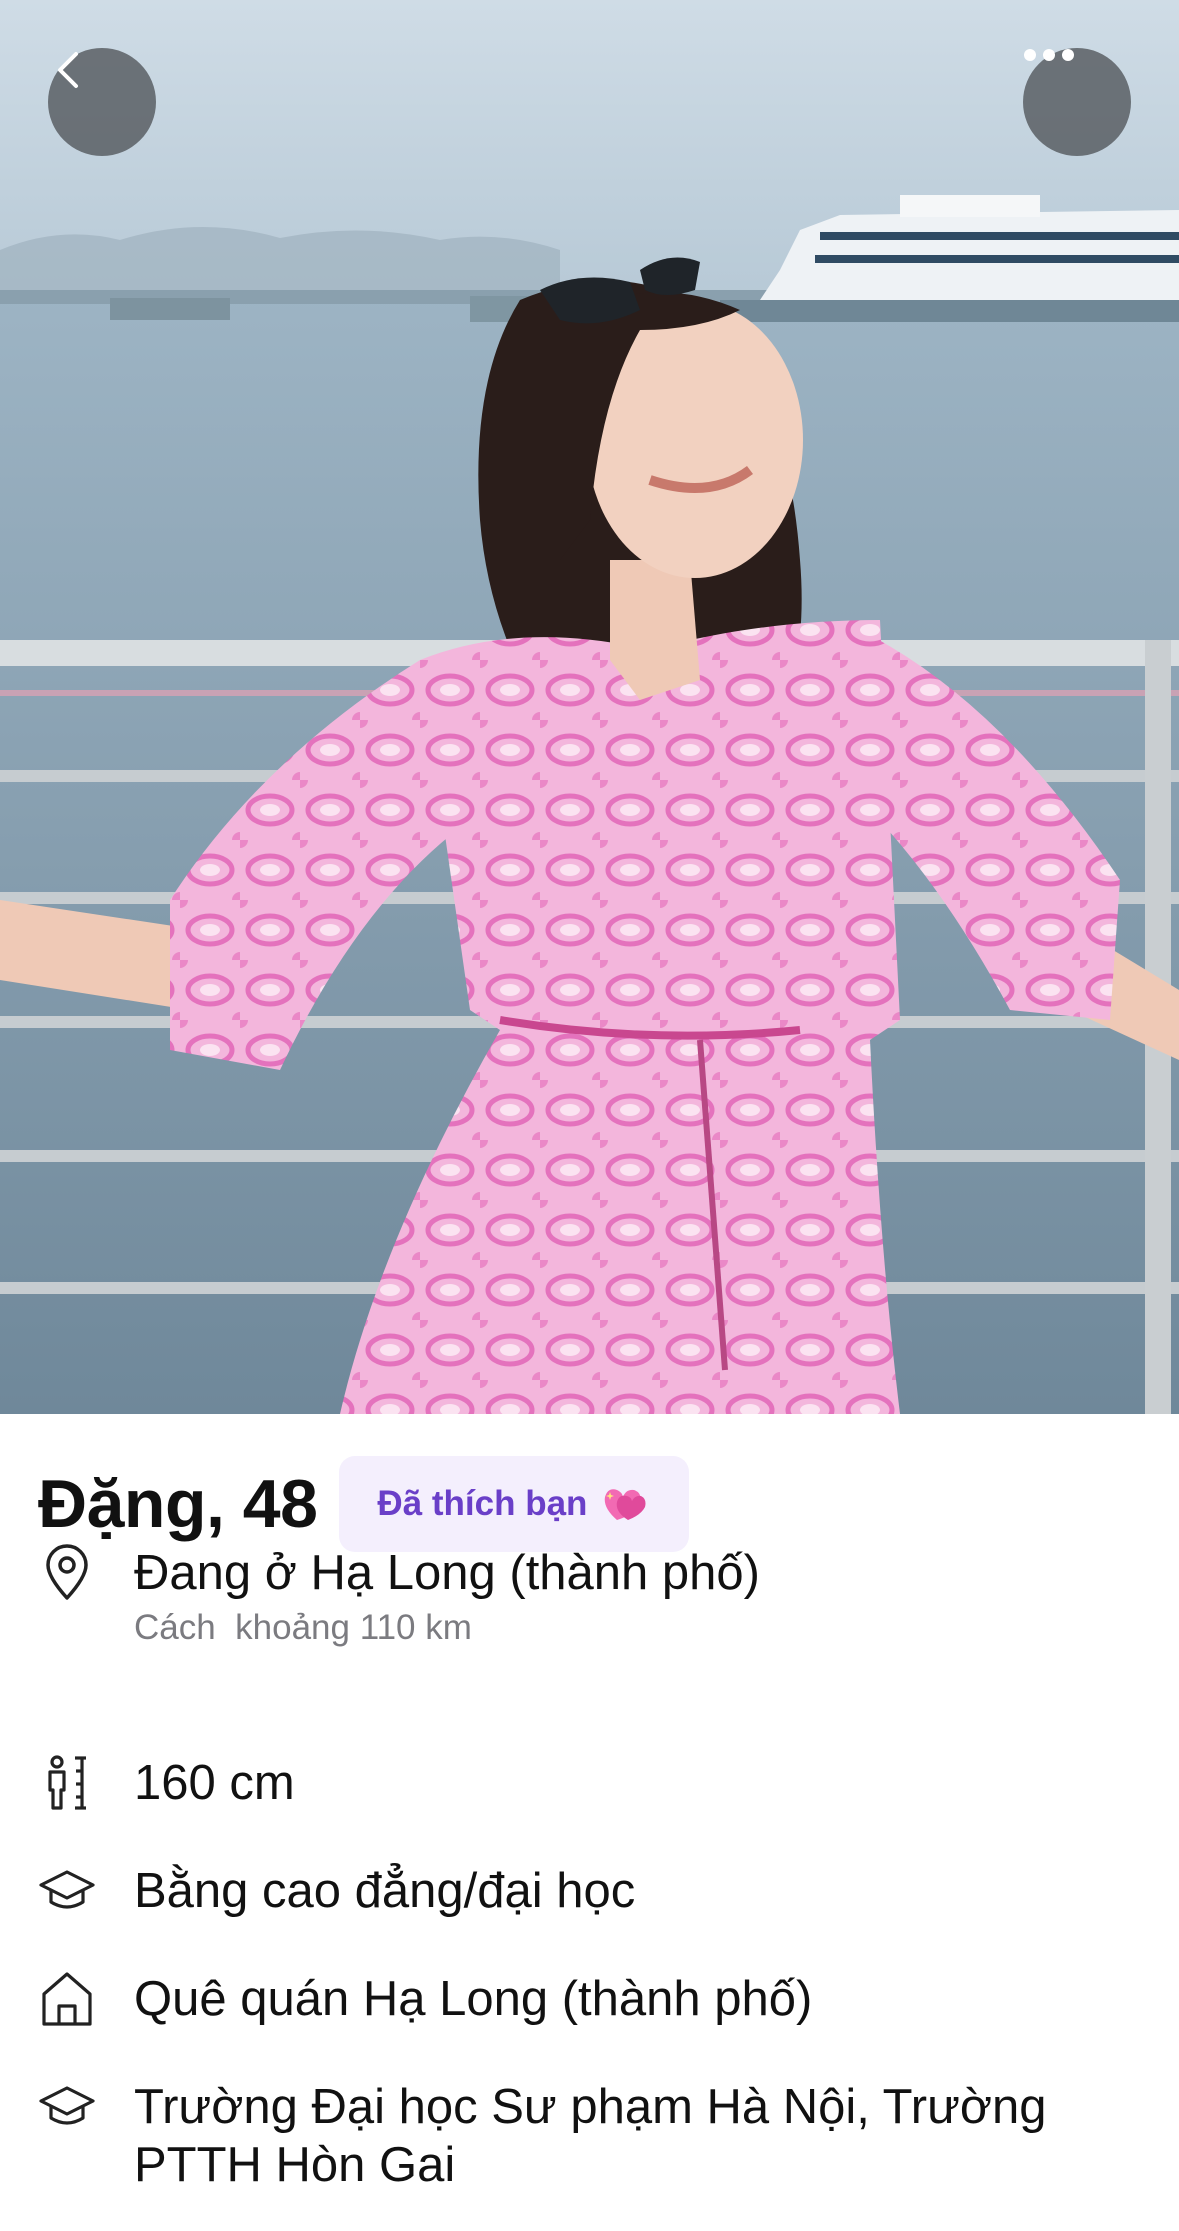 This screenshot has width=1179, height=2231. Describe the element at coordinates (102, 102) in the screenshot. I see `back-button` at that location.